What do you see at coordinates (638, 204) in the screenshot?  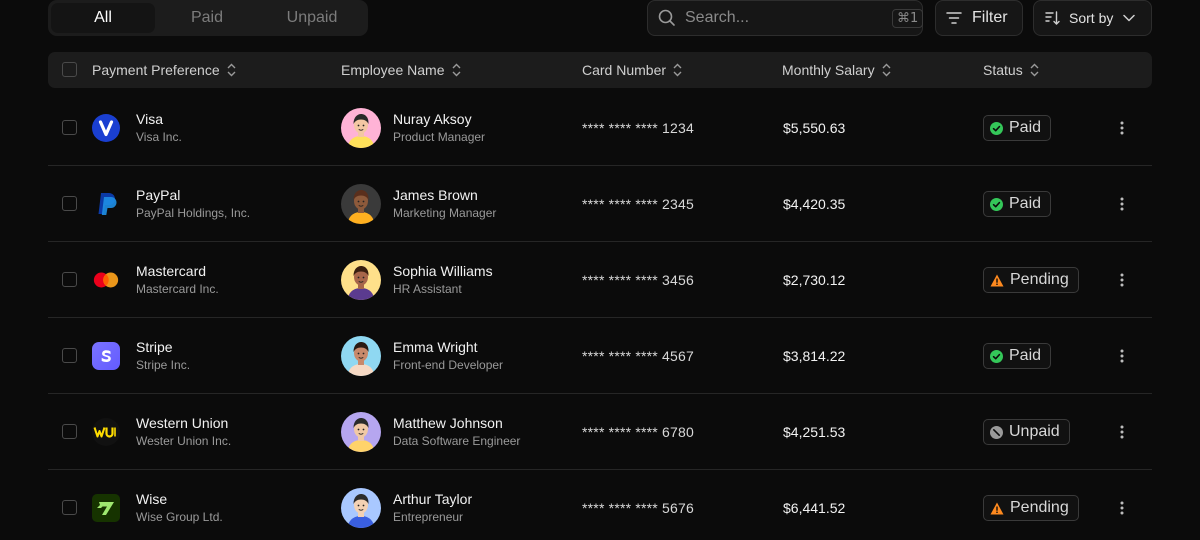 I see `card-number: **** **** **** 2345` at bounding box center [638, 204].